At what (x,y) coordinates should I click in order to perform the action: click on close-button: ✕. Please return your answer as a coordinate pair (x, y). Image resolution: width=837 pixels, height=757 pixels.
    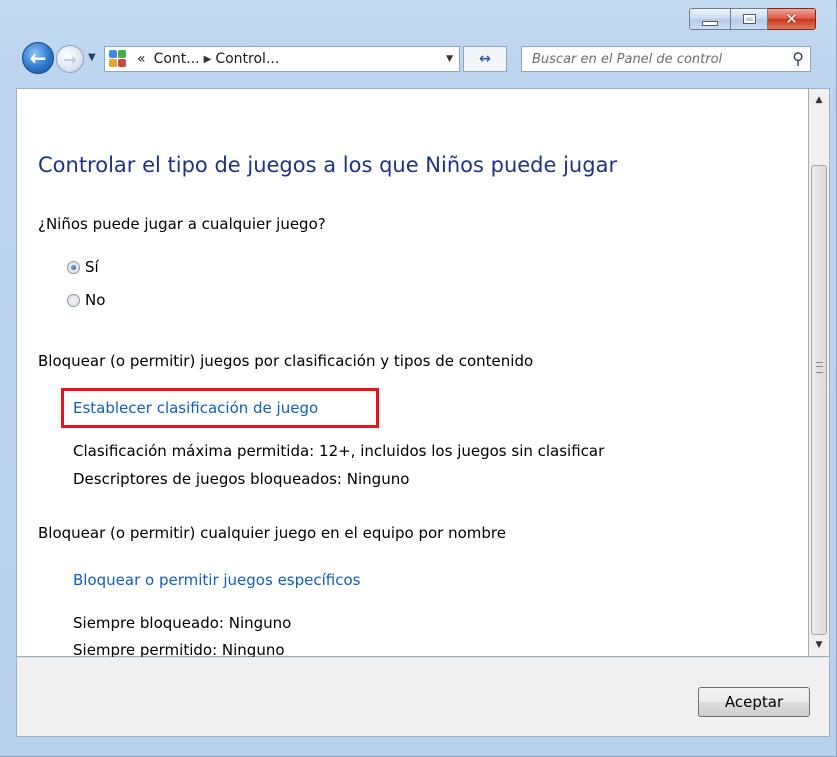
    Looking at the image, I should click on (792, 19).